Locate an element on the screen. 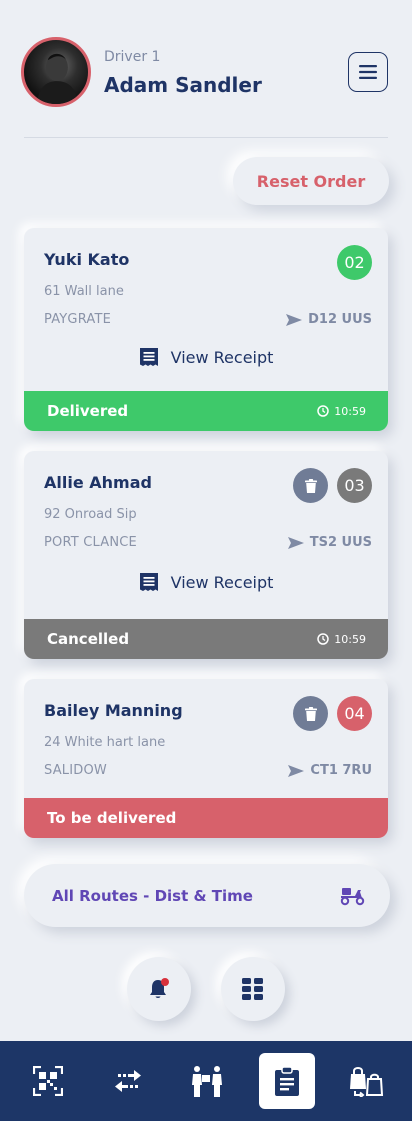 This screenshot has width=412, height=1121. driver-label: Driver 1 is located at coordinates (132, 57).